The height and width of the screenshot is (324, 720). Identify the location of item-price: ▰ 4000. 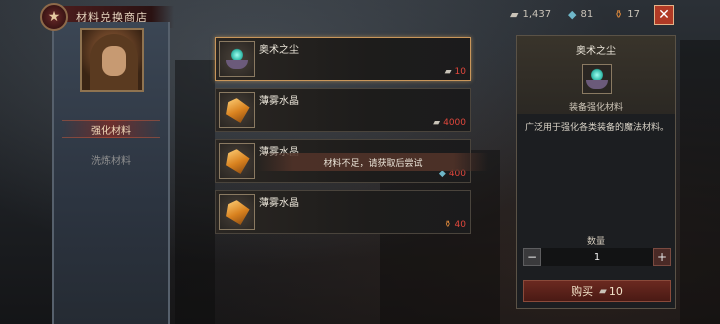
(449, 123).